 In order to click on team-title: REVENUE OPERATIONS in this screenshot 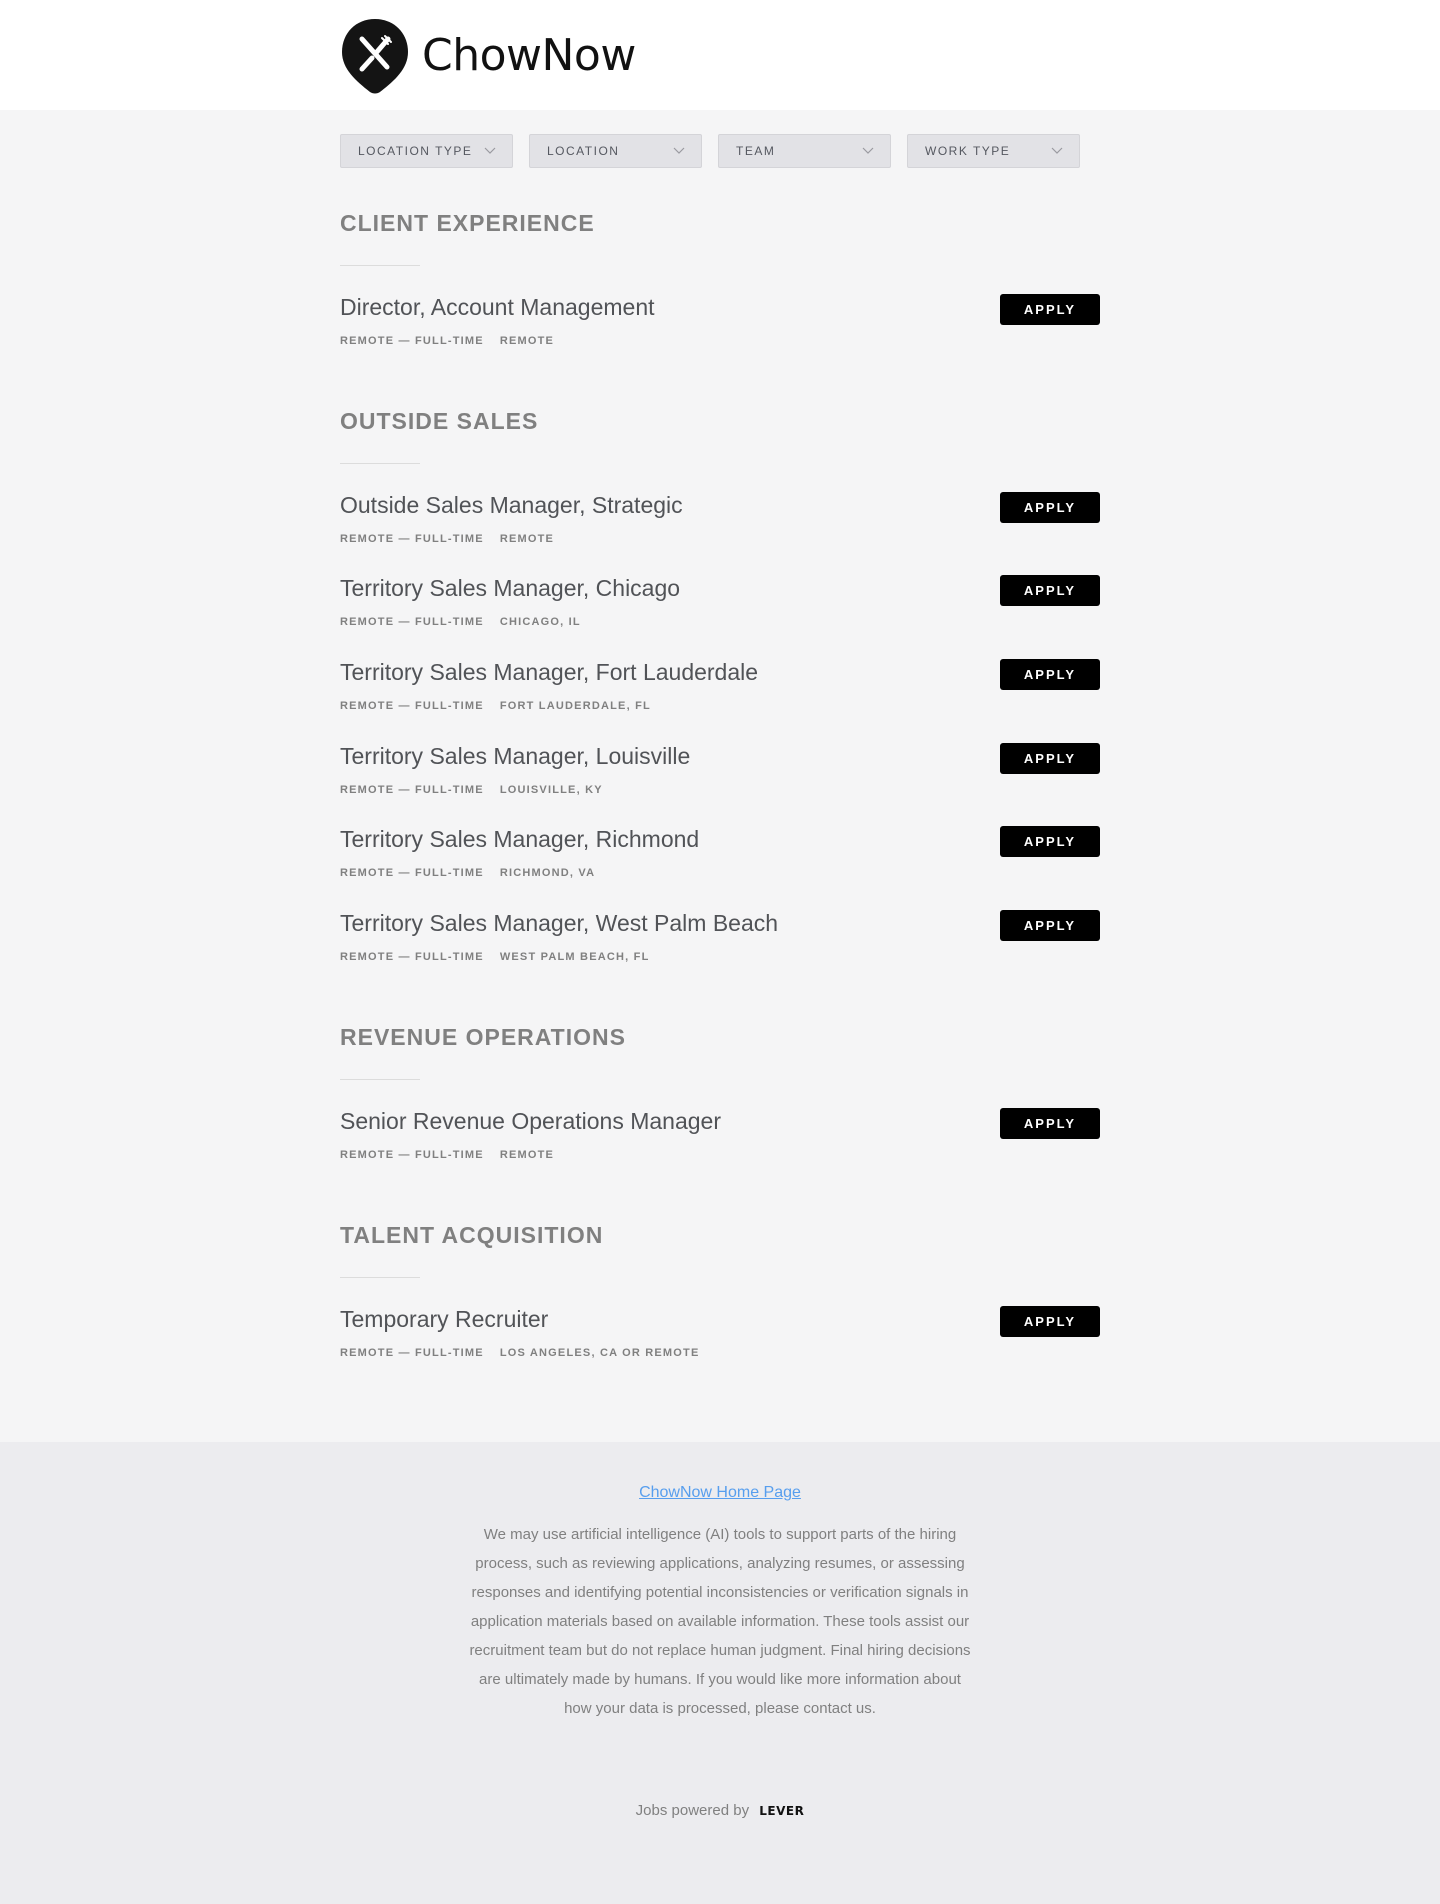, I will do `click(483, 1037)`.